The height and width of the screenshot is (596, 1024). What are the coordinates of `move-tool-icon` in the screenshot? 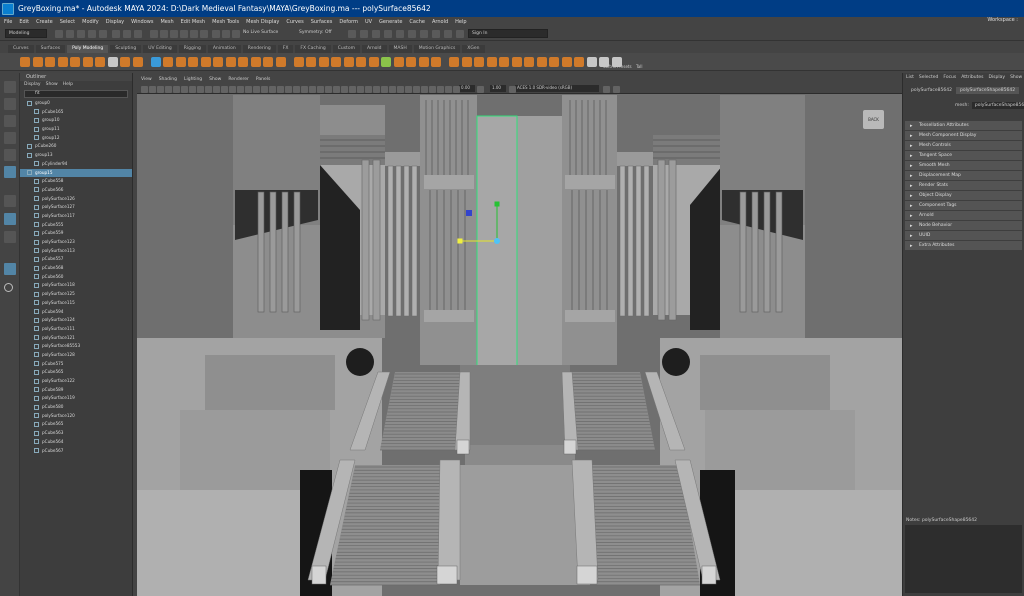 It's located at (10, 138).